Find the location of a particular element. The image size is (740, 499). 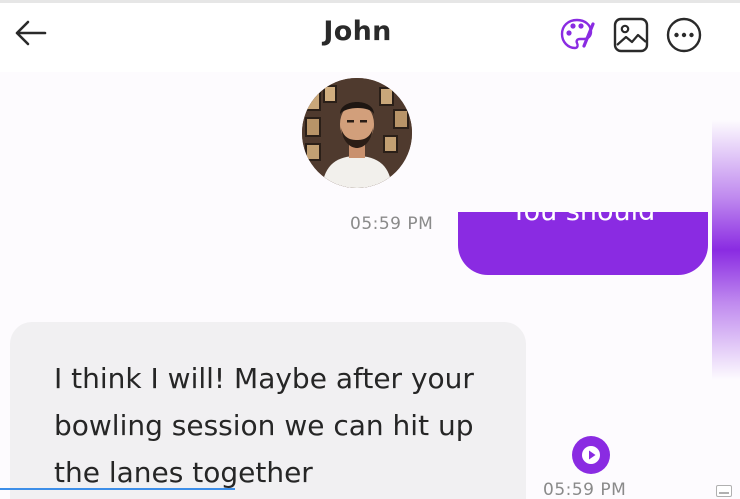

outgoing-message-bubble: You should is located at coordinates (583, 243).